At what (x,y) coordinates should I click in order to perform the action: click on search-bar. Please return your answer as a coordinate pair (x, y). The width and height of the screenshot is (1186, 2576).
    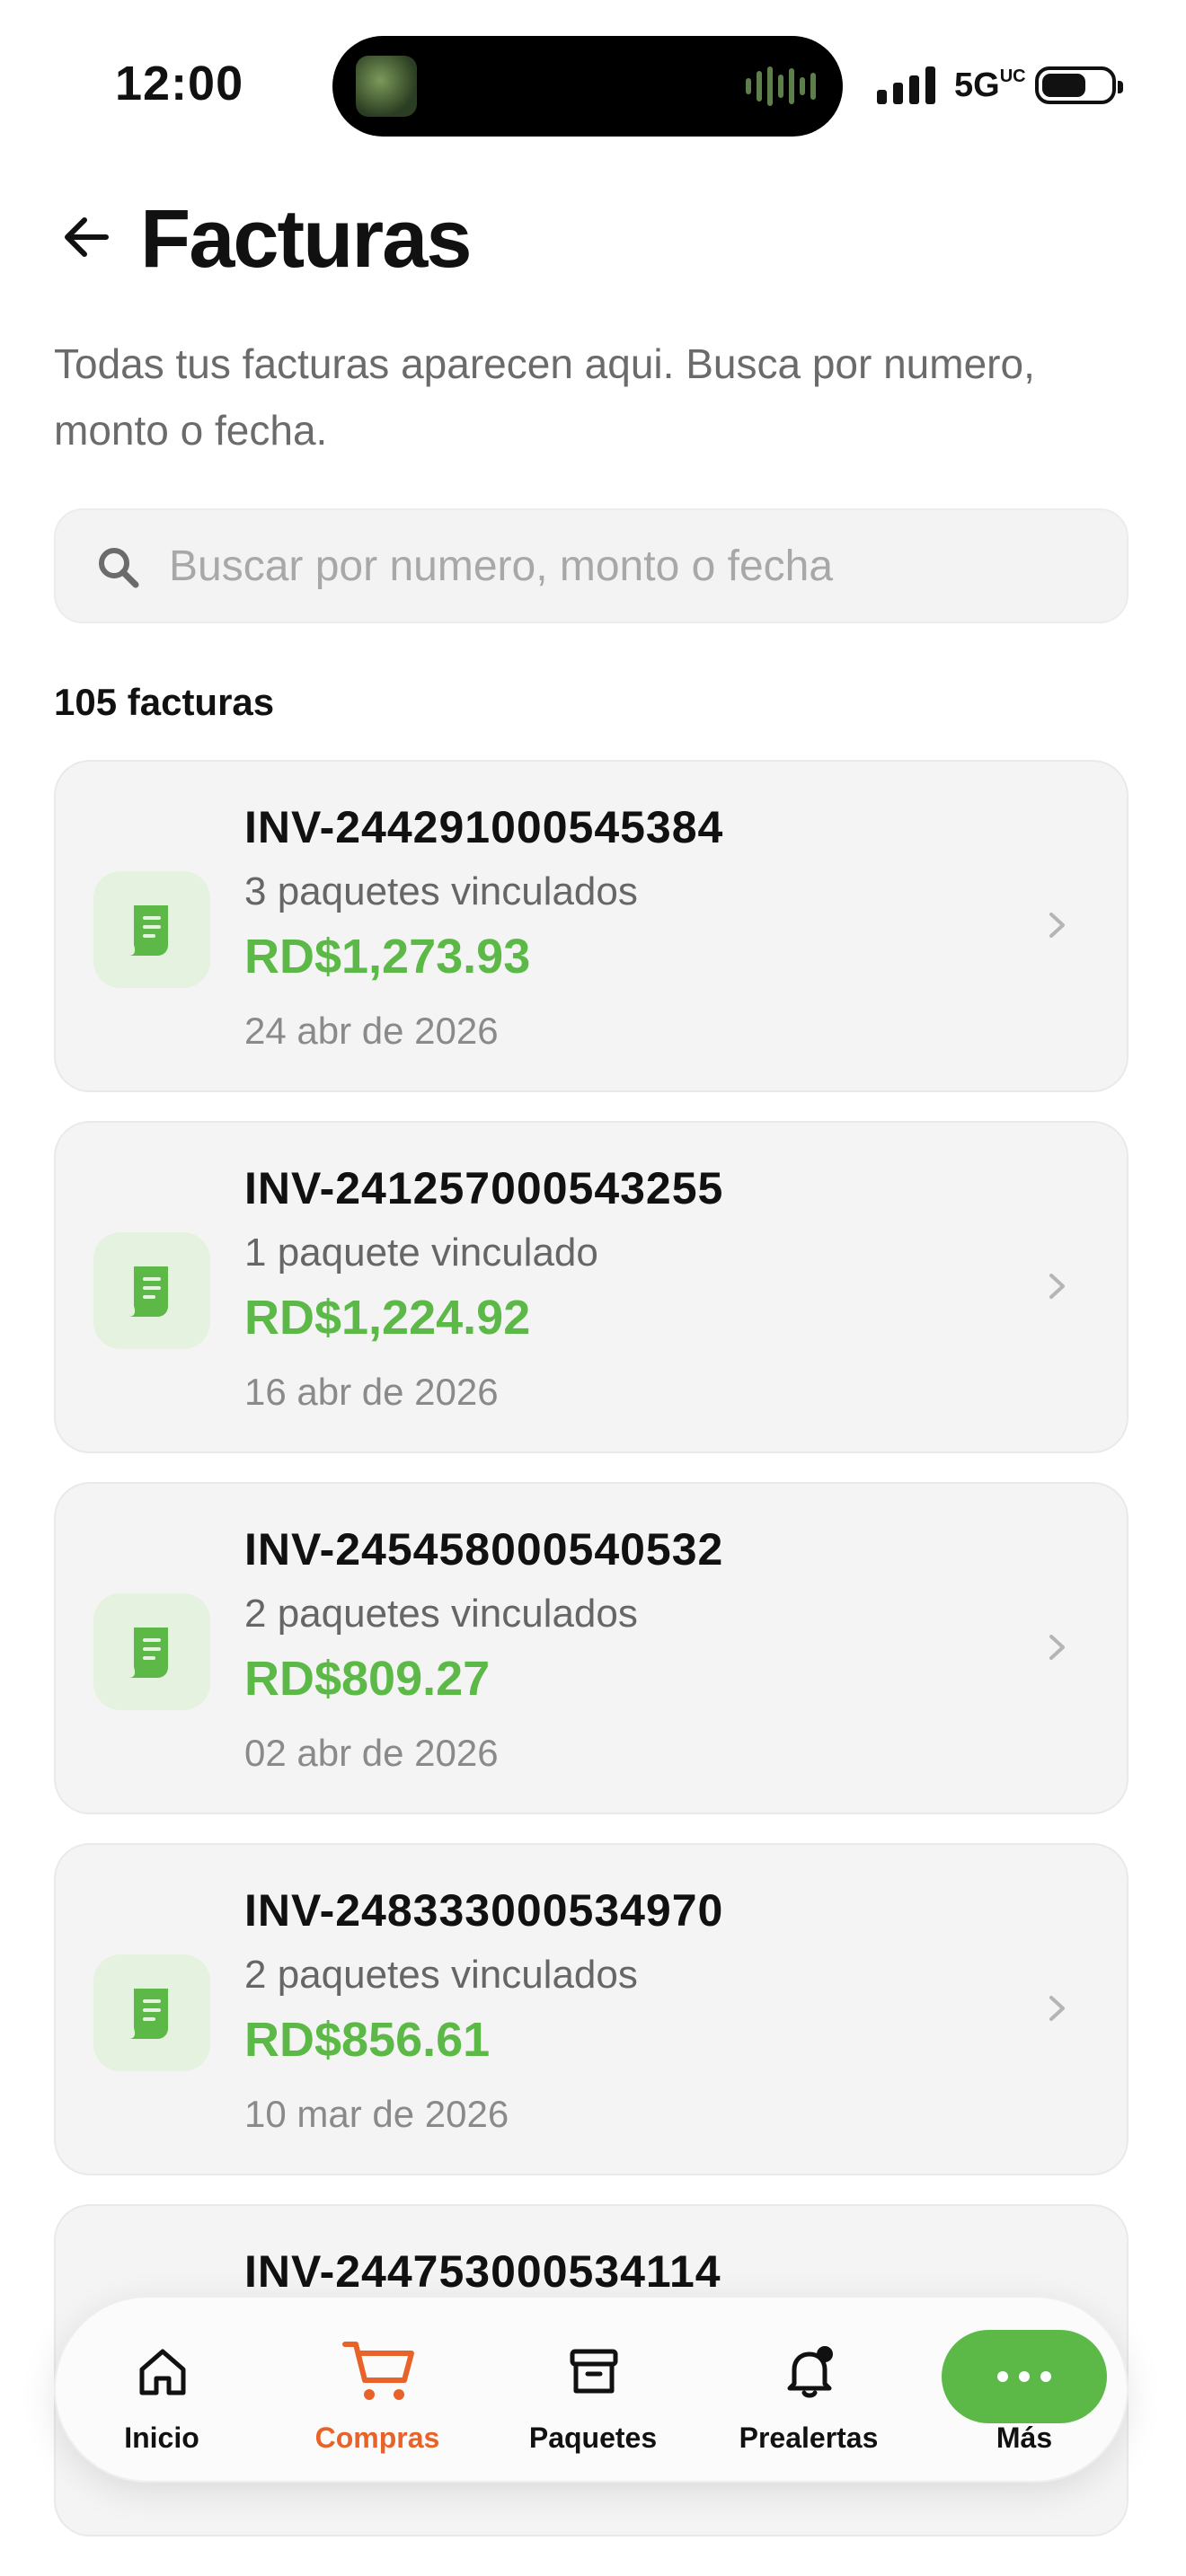
    Looking at the image, I should click on (591, 565).